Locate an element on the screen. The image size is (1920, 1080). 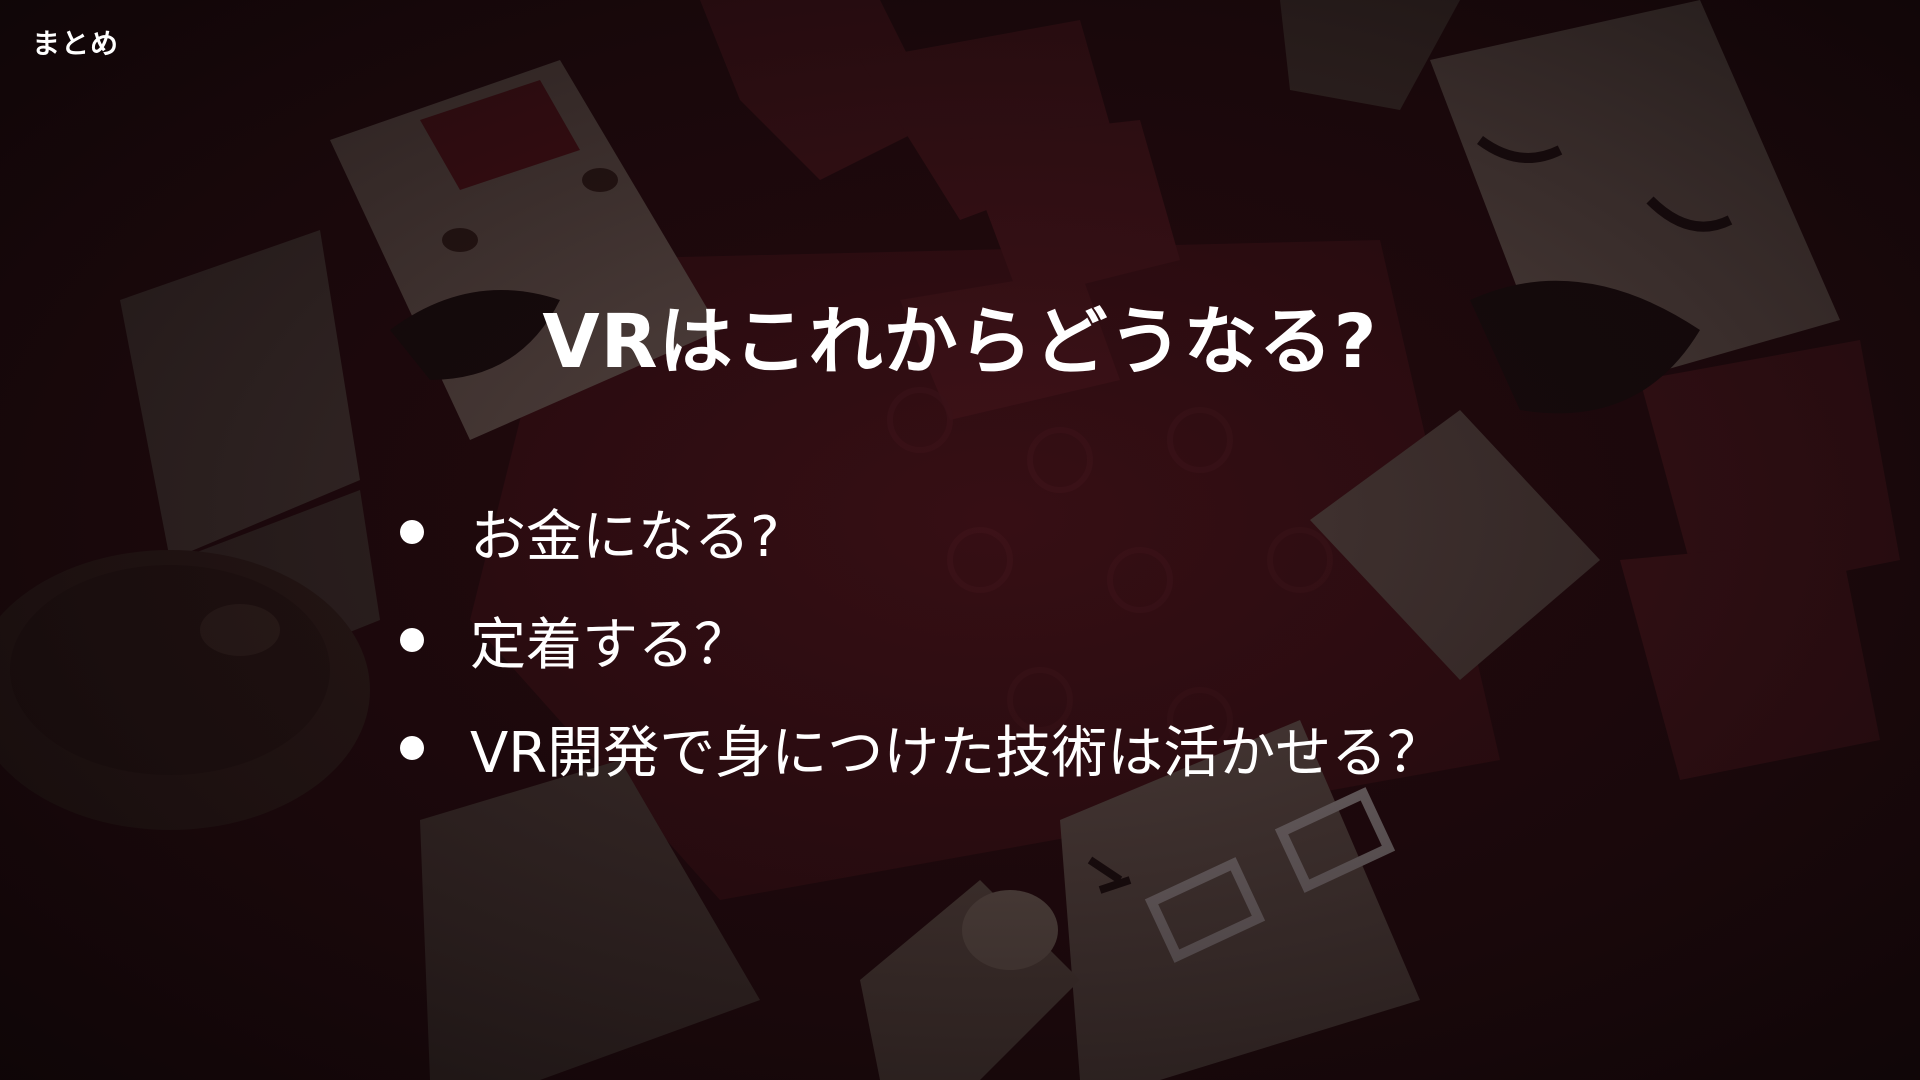
section-label: まとめ is located at coordinates (76, 43).